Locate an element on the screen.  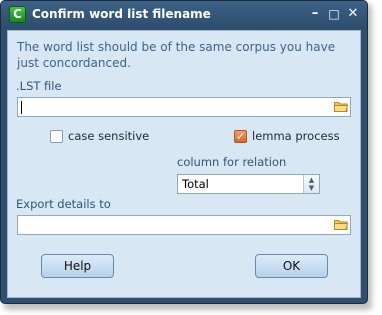
maximize-icon: □ is located at coordinates (334, 14).